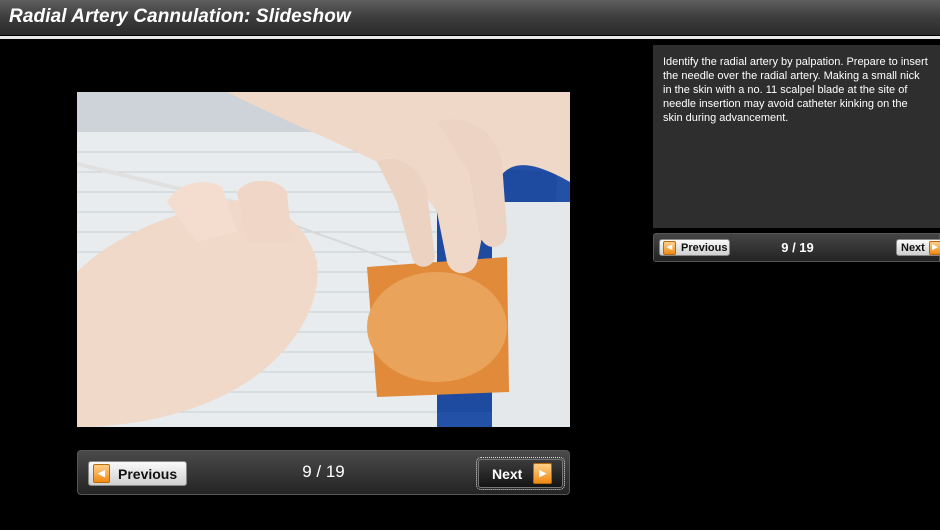 This screenshot has width=940, height=530. I want to click on slide-nav-bar: ◀ Previous 9 / 19 Next ▶, so click(323, 472).